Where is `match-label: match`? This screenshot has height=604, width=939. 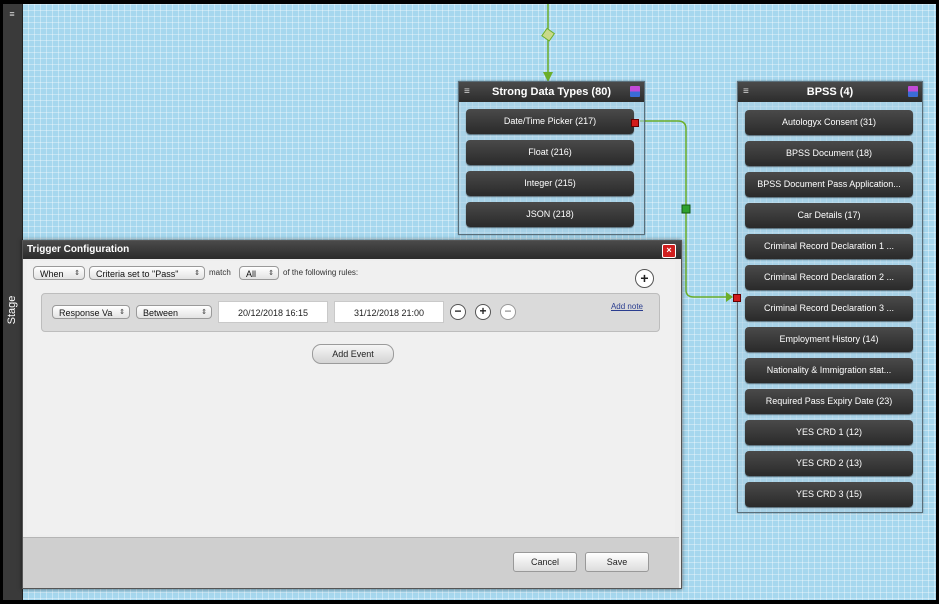 match-label: match is located at coordinates (220, 272).